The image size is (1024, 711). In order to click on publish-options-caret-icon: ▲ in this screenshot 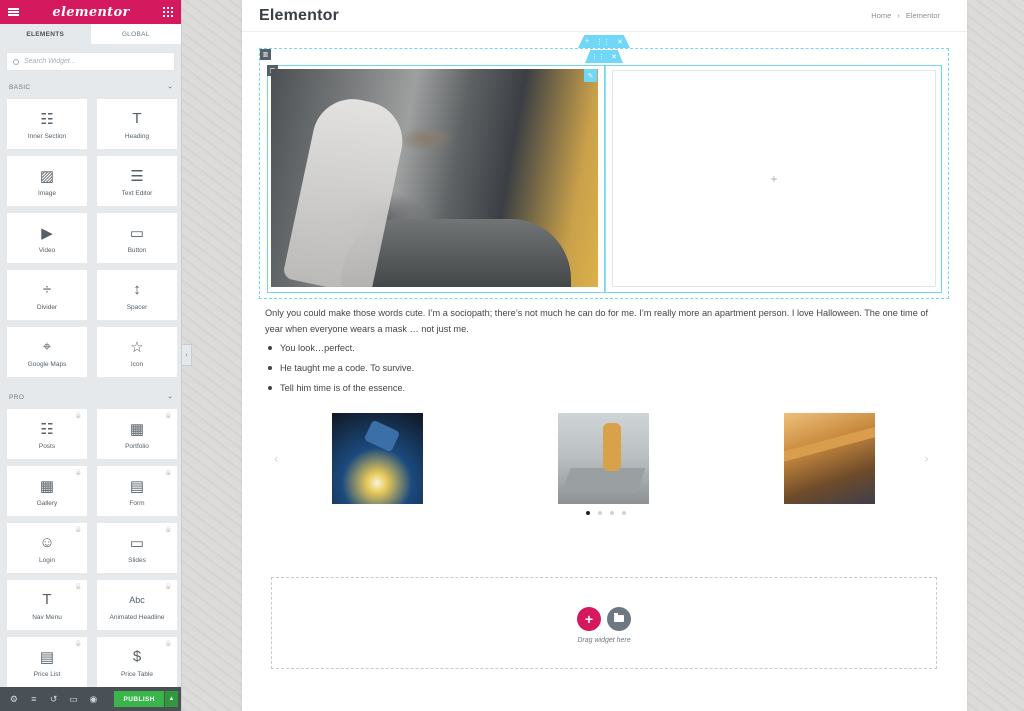, I will do `click(171, 699)`.